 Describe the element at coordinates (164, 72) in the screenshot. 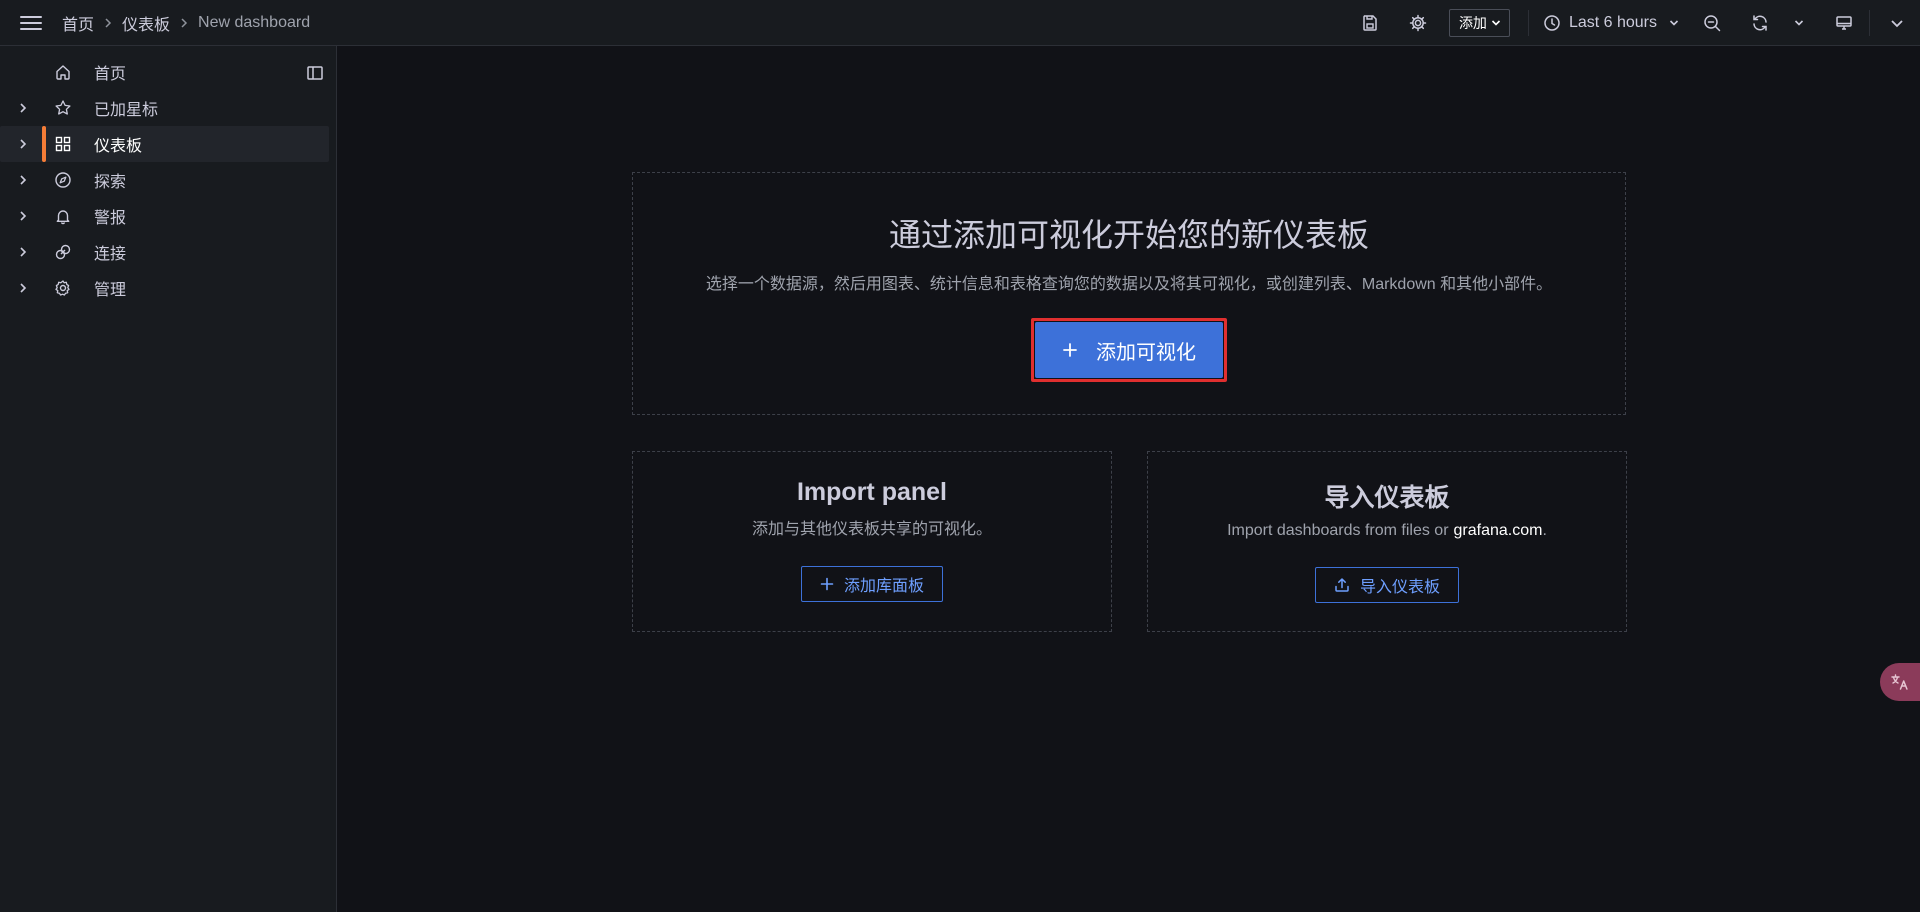

I see `sidebar-item-home: 首页` at that location.